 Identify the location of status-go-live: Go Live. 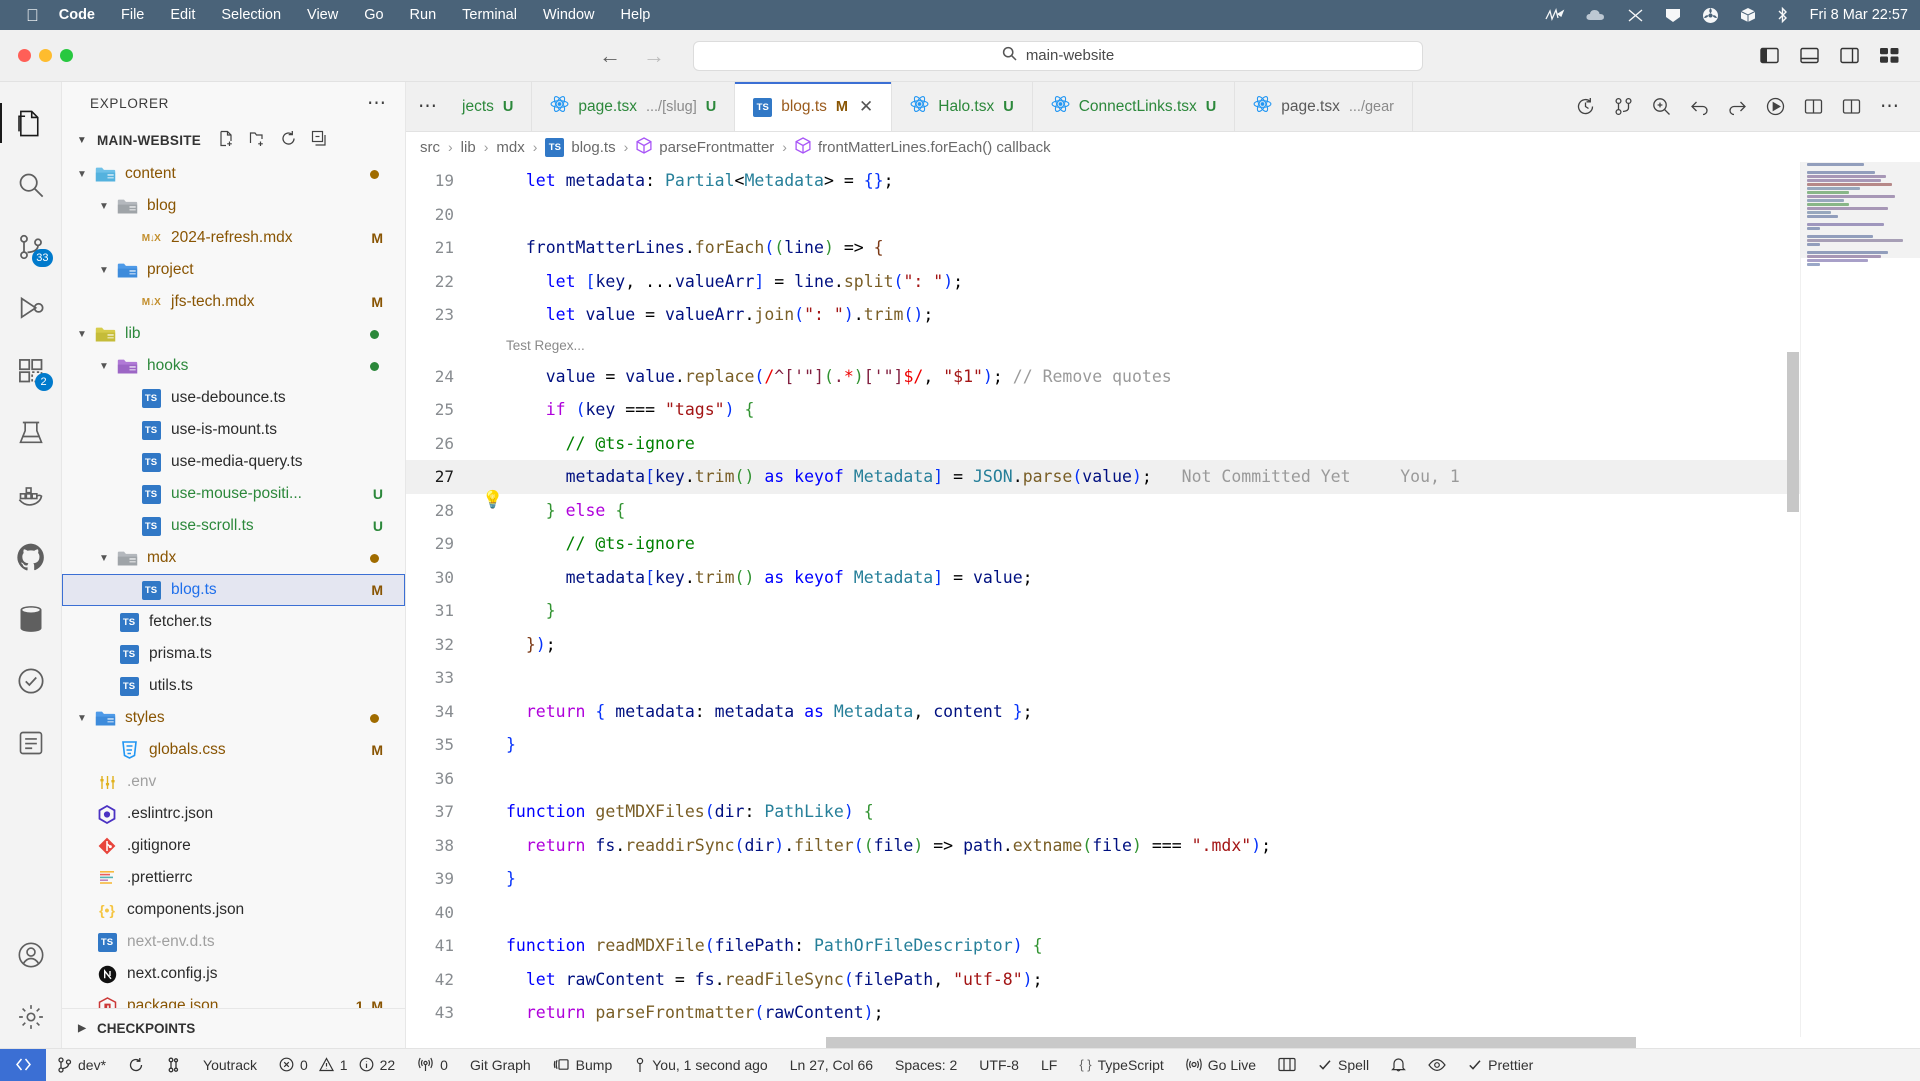
(1221, 1065).